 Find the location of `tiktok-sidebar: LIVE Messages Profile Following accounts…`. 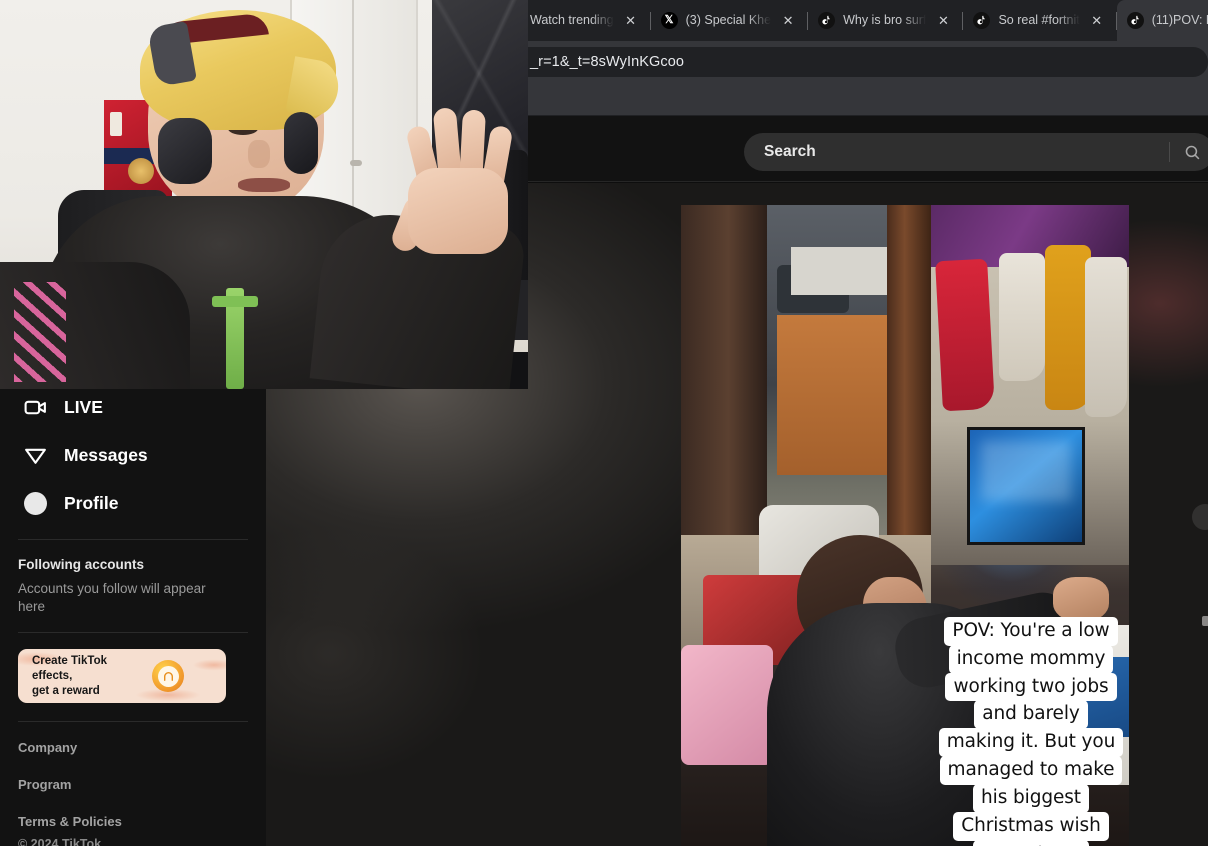

tiktok-sidebar: LIVE Messages Profile Following accounts… is located at coordinates (133, 614).